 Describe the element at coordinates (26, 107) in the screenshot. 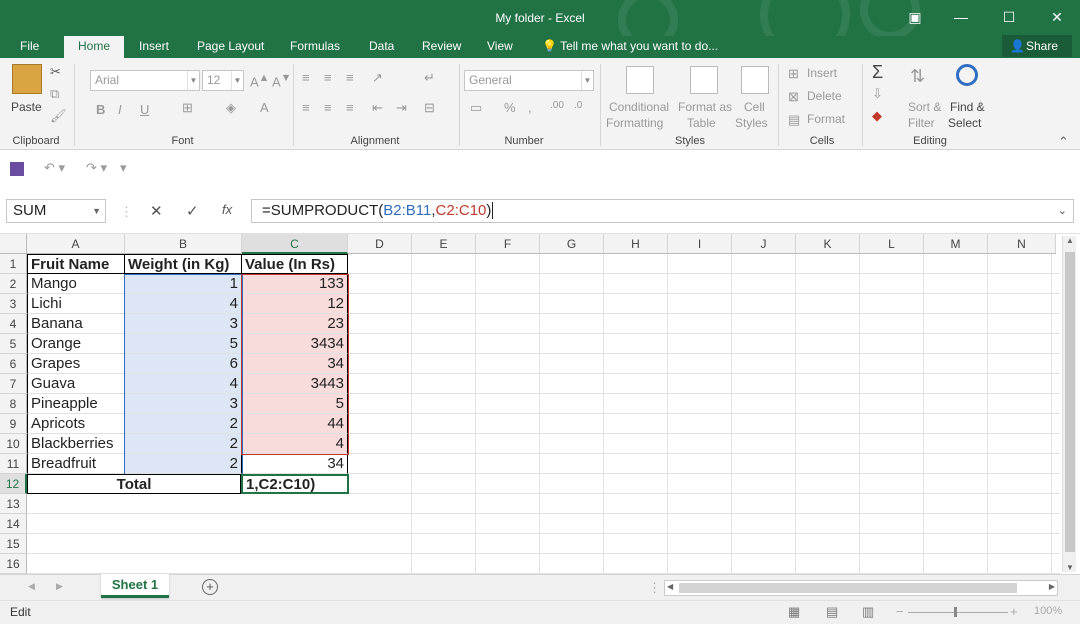

I see `paste-button: Paste` at that location.